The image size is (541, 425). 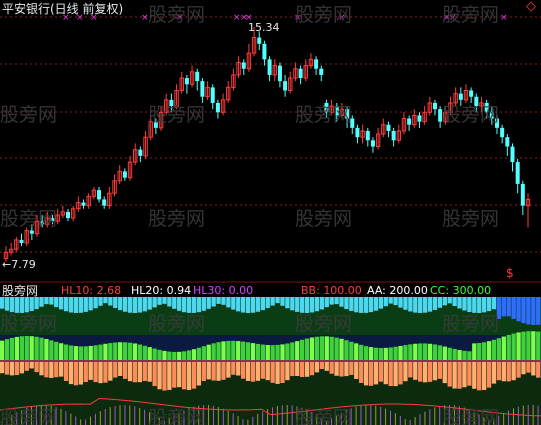 I want to click on diamond-icon: ◇, so click(x=531, y=6).